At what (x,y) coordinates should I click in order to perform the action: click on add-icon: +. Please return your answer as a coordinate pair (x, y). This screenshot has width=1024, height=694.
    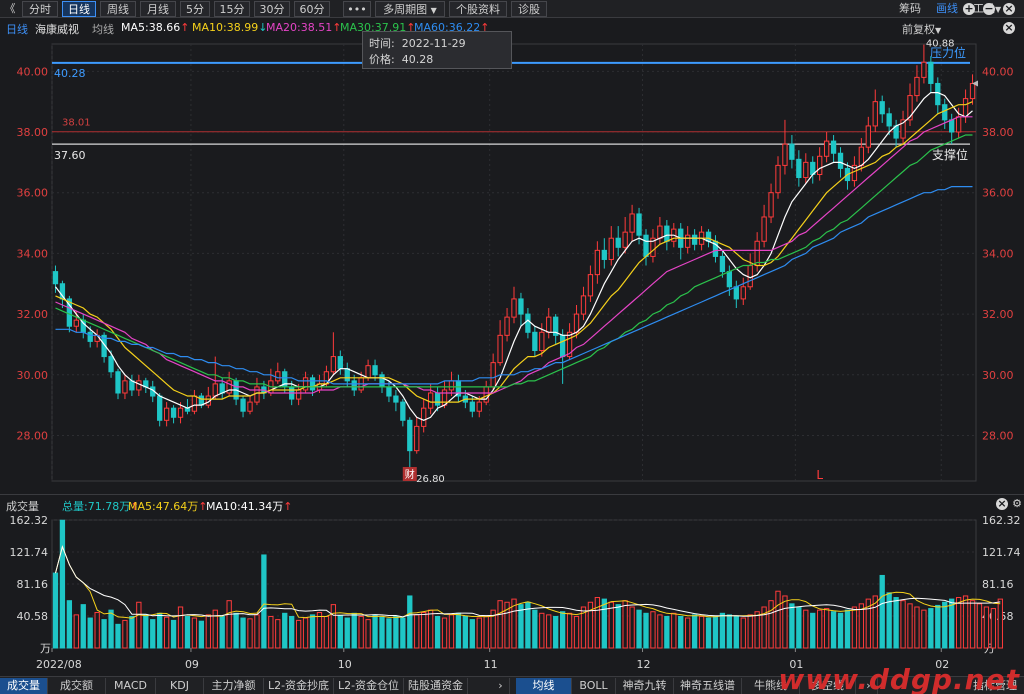
    Looking at the image, I should click on (969, 9).